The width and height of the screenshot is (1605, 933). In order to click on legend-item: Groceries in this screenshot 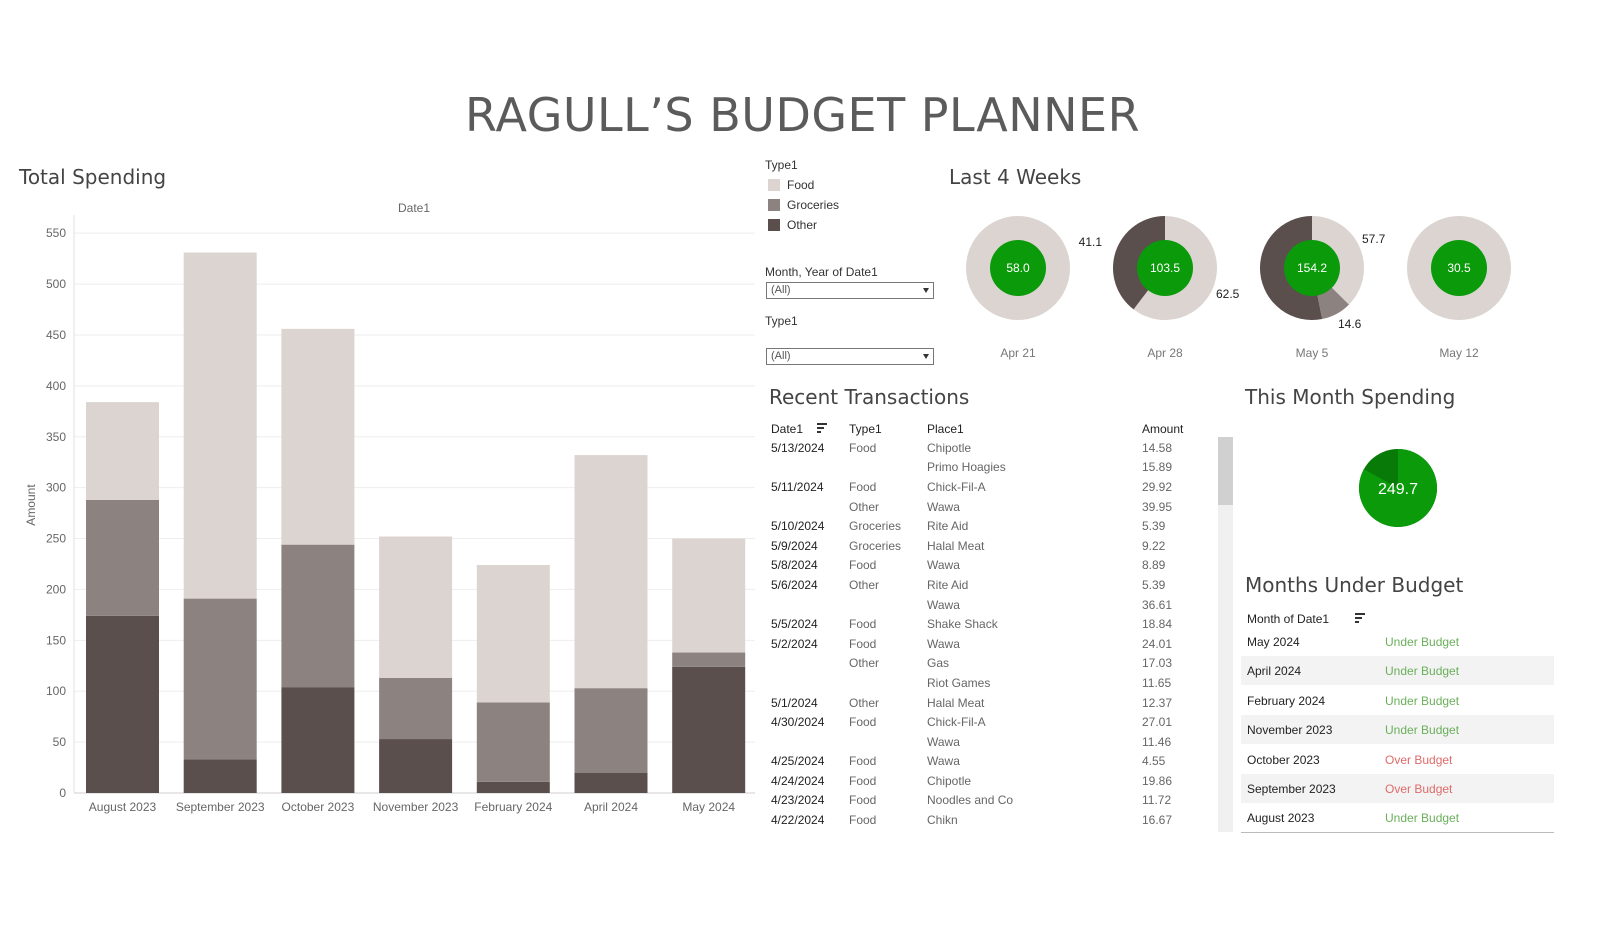, I will do `click(803, 205)`.